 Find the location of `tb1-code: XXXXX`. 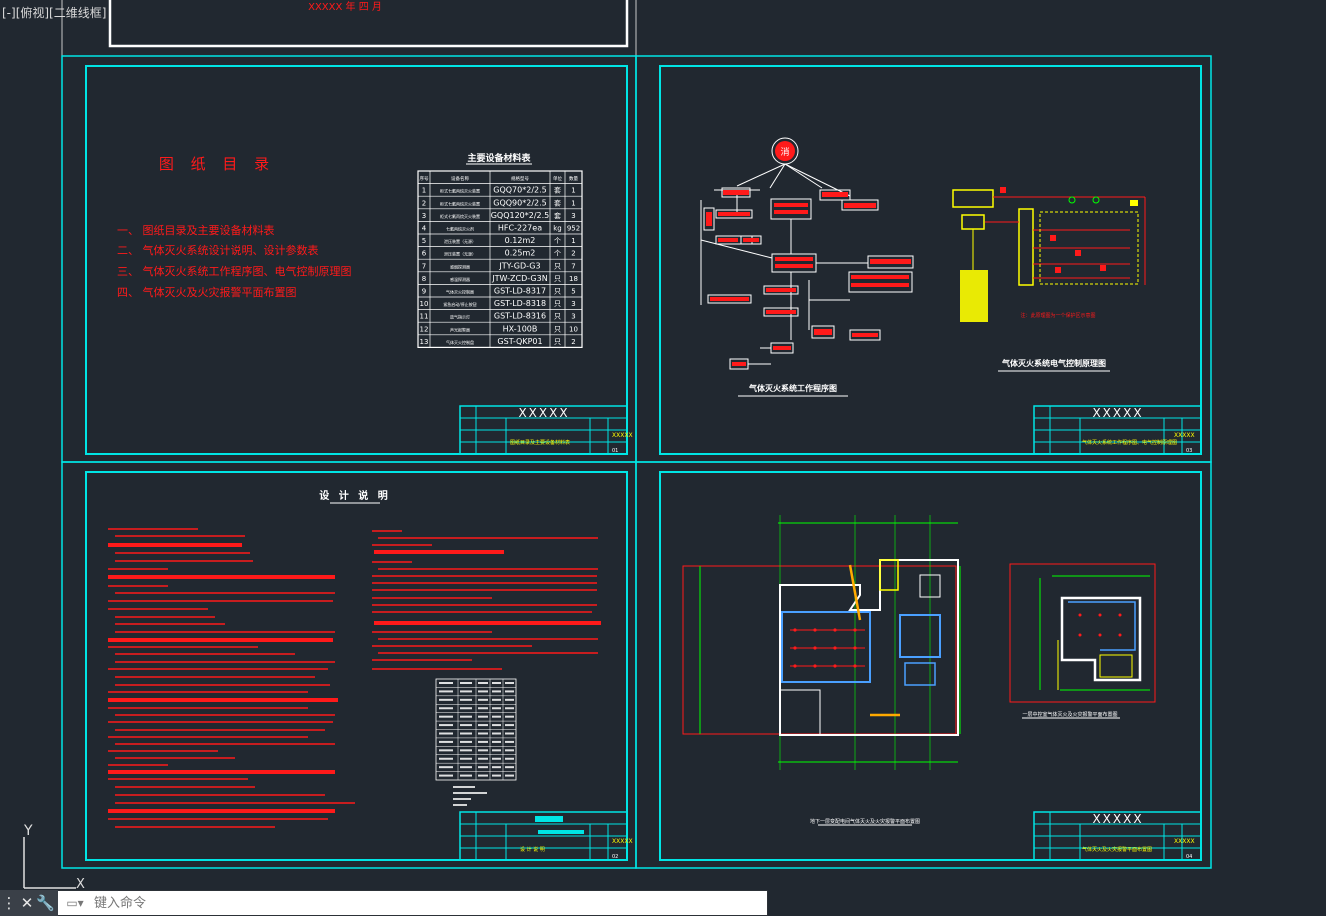

tb1-code: XXXXX is located at coordinates (622, 435).